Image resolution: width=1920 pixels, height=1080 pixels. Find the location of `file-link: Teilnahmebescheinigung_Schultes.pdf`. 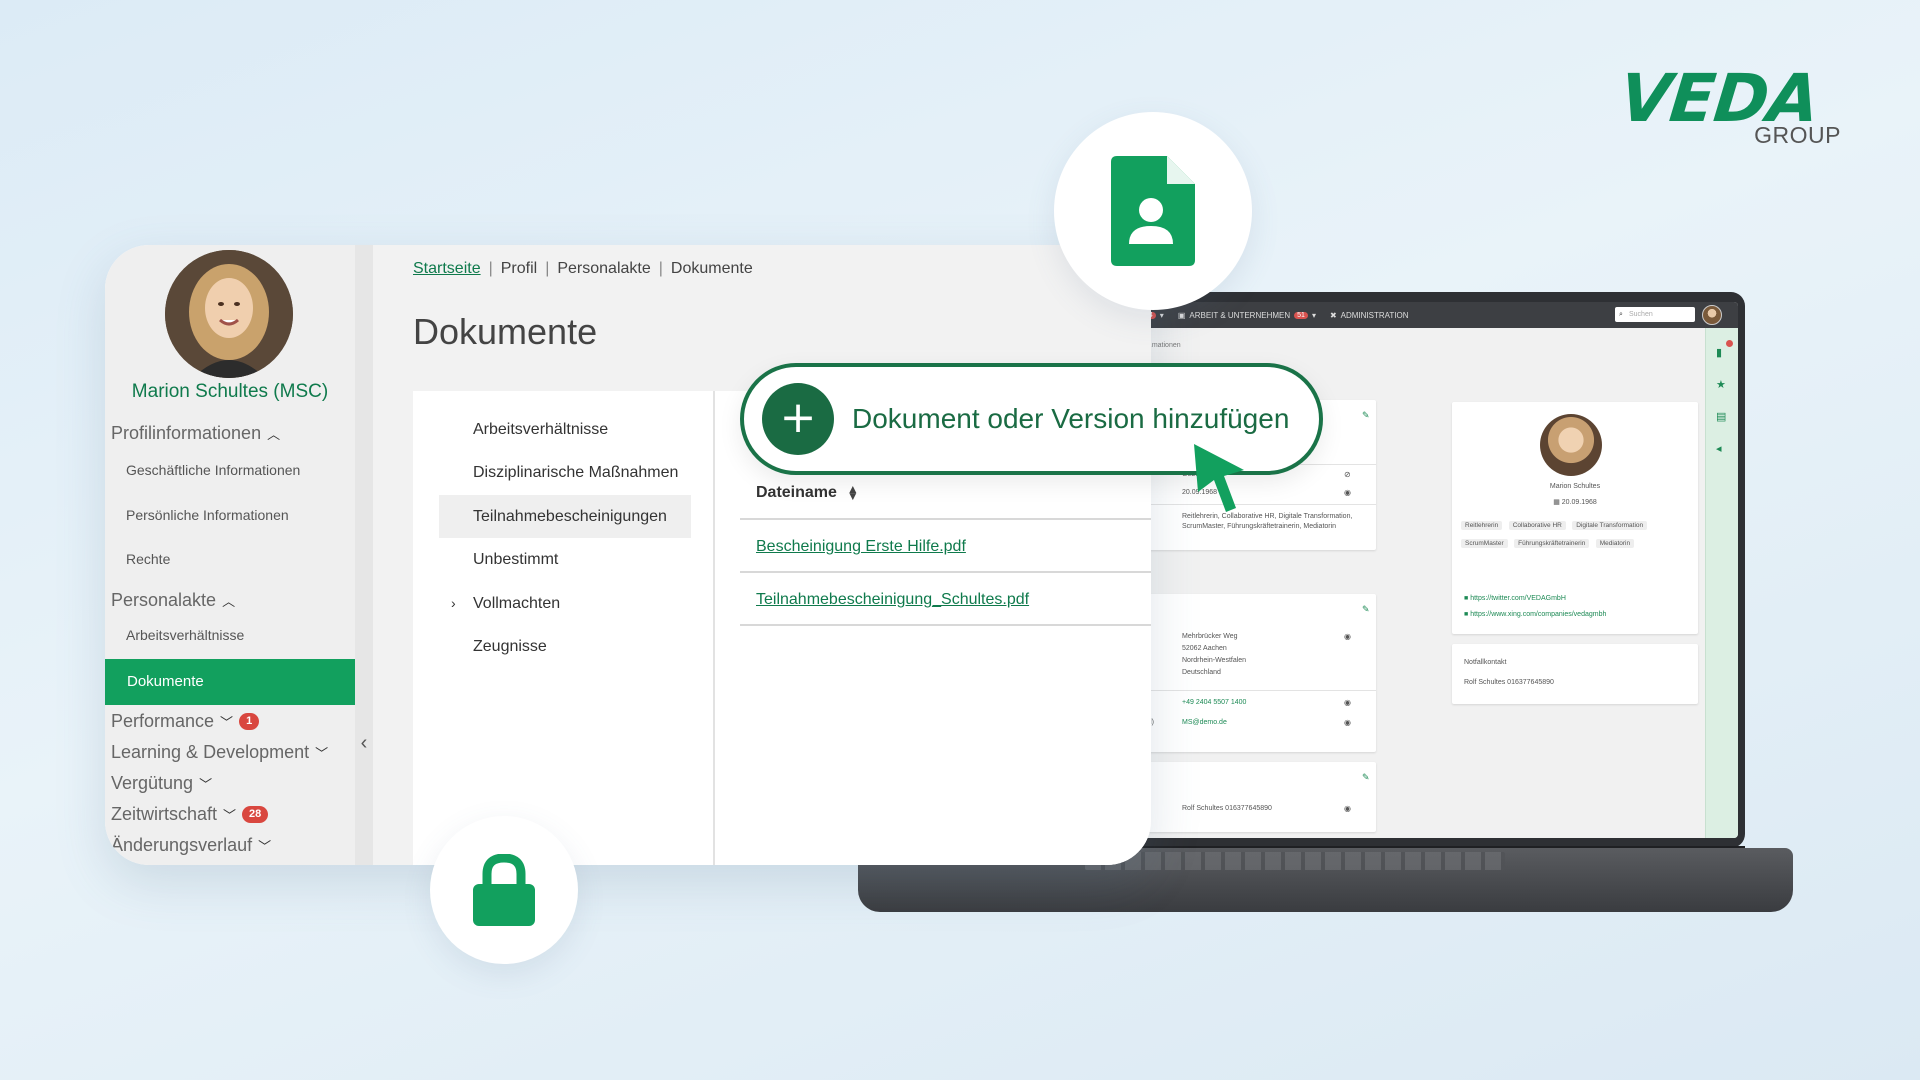

file-link: Teilnahmebescheinigung_Schultes.pdf is located at coordinates (892, 599).